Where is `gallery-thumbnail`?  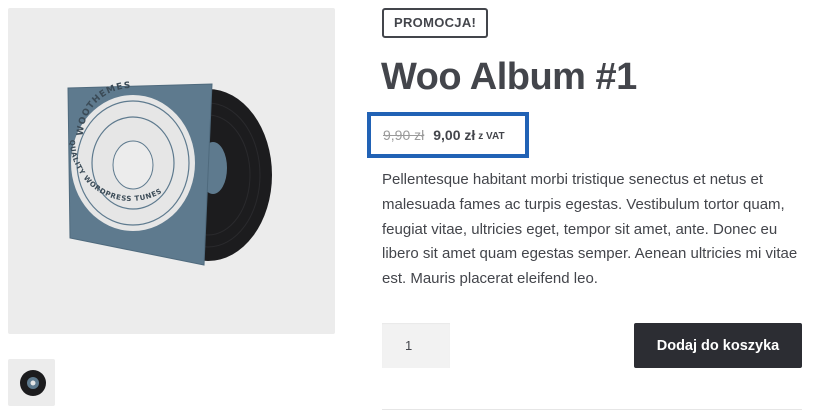
gallery-thumbnail is located at coordinates (31, 382).